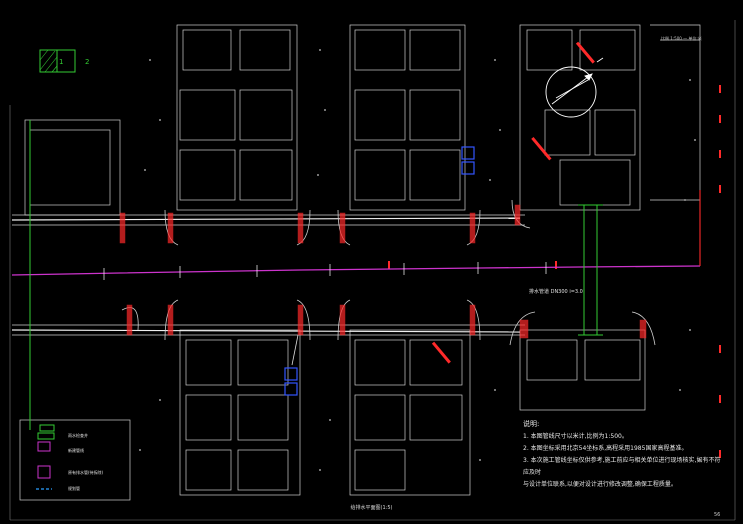  Describe the element at coordinates (556, 292) in the screenshot. I see `pipe-label: 排水管道 DN300 i=3.0` at that location.